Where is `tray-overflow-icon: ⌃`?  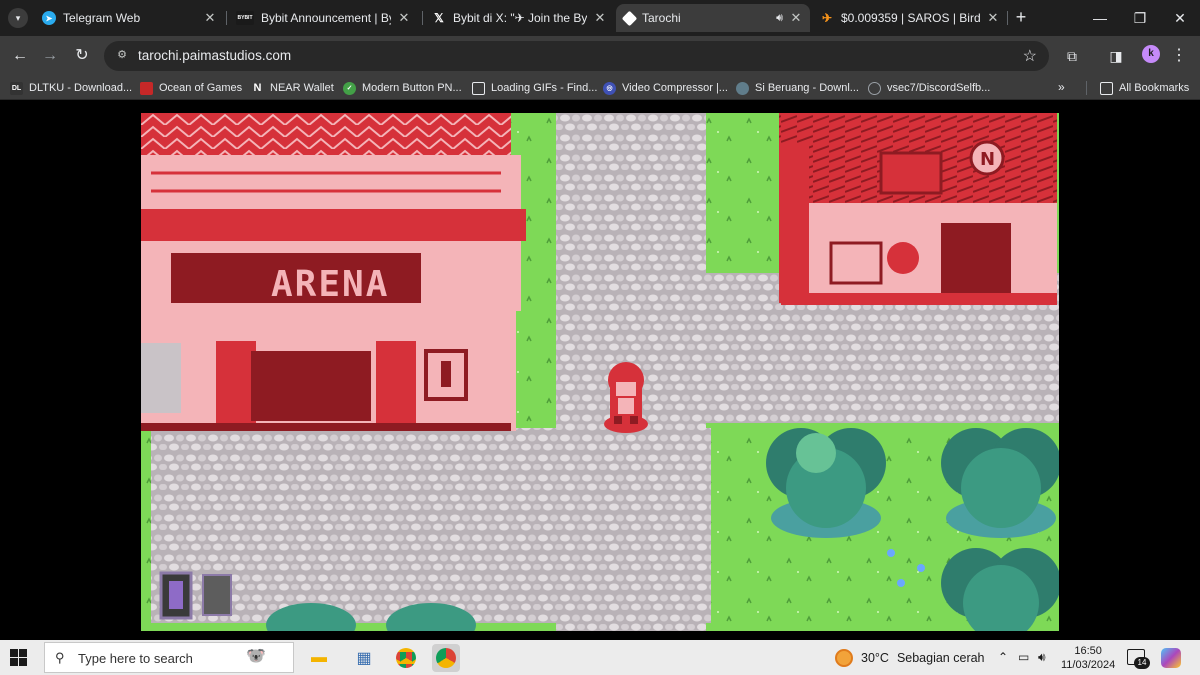
tray-overflow-icon: ⌃ is located at coordinates (1003, 657).